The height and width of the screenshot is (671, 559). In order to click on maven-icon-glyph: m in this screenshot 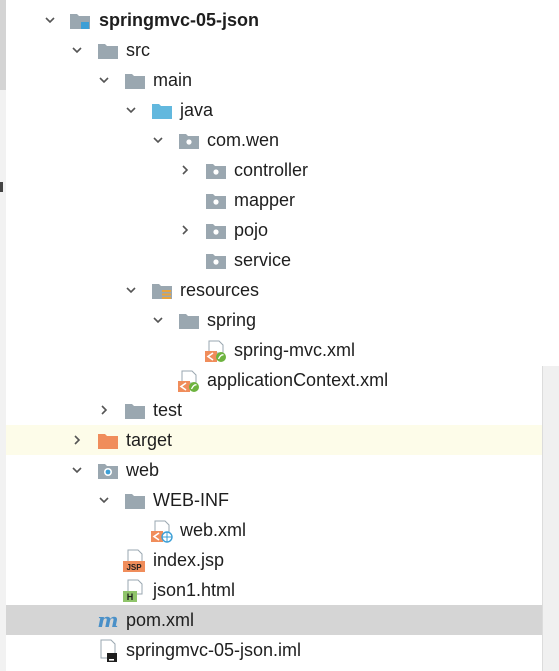, I will do `click(107, 620)`.